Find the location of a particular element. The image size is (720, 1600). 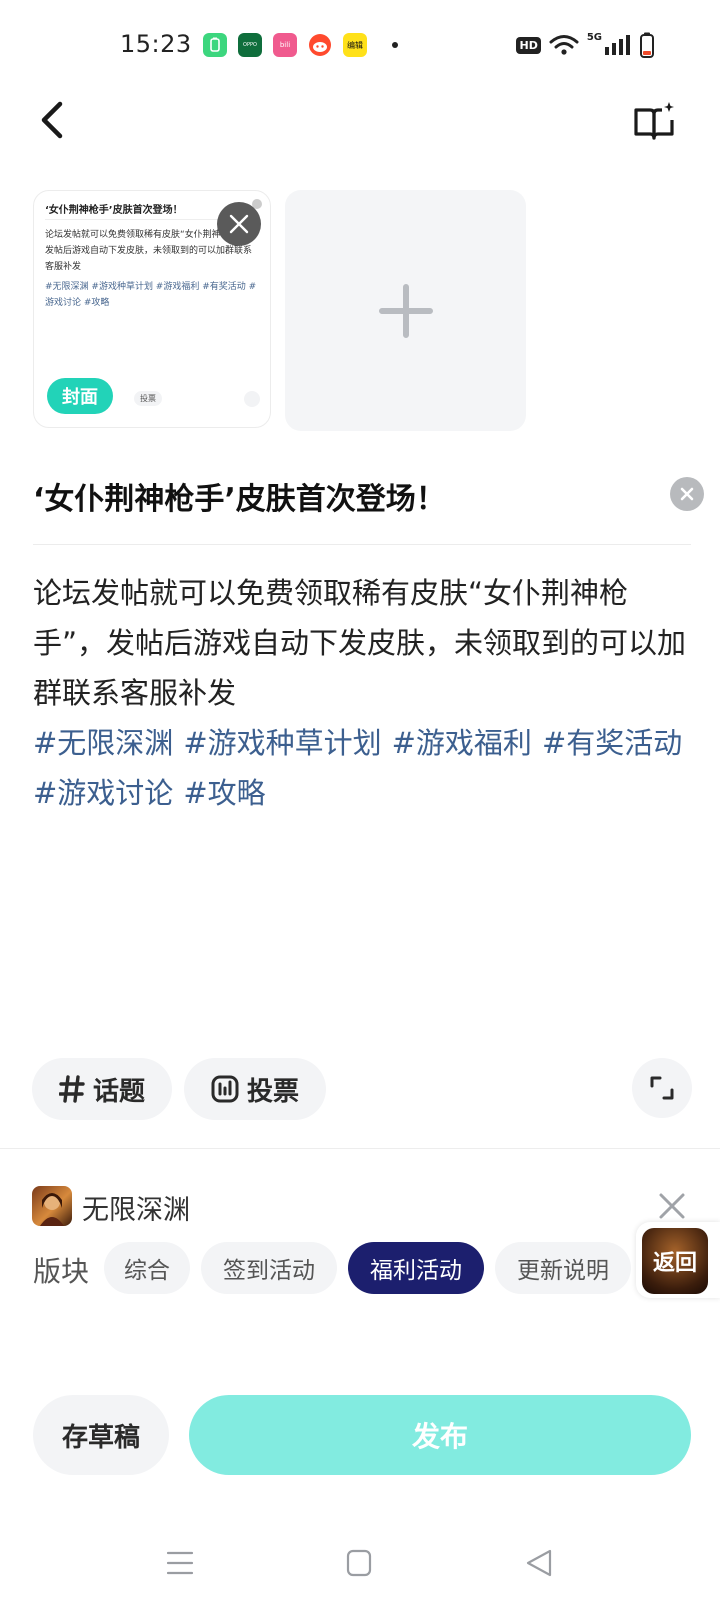

vote-label: 投票 is located at coordinates (272, 1091).